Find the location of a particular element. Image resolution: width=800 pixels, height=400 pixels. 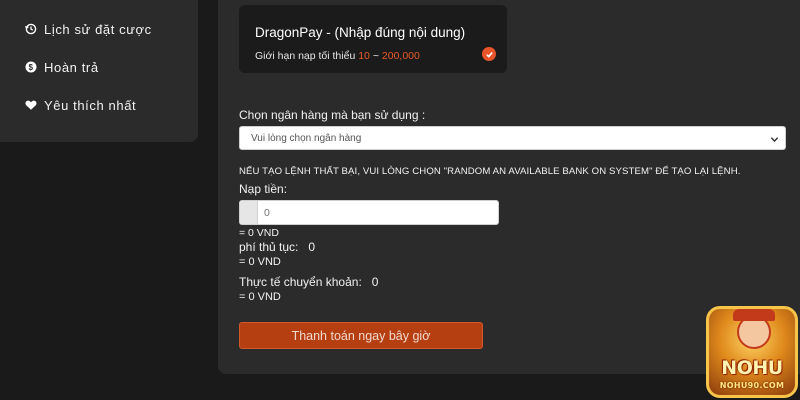

dollar-coin-icon: $ is located at coordinates (31, 67).